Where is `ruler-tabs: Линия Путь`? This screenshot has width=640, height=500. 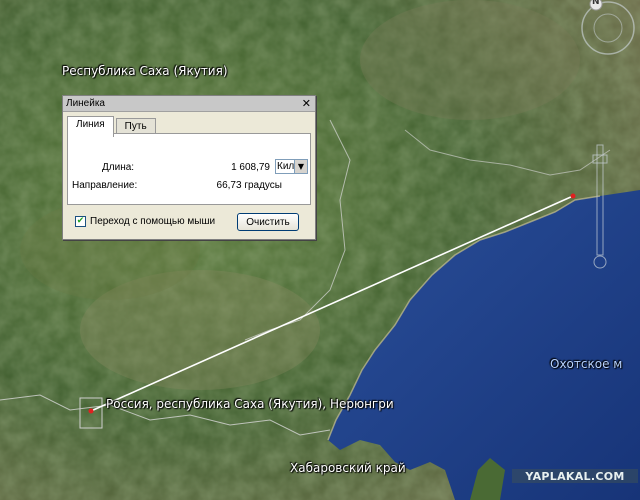 ruler-tabs: Линия Путь is located at coordinates (112, 126).